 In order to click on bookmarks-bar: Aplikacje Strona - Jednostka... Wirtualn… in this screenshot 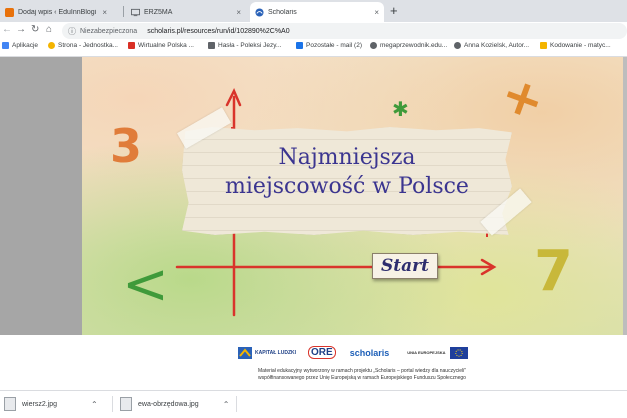, I will do `click(313, 48)`.